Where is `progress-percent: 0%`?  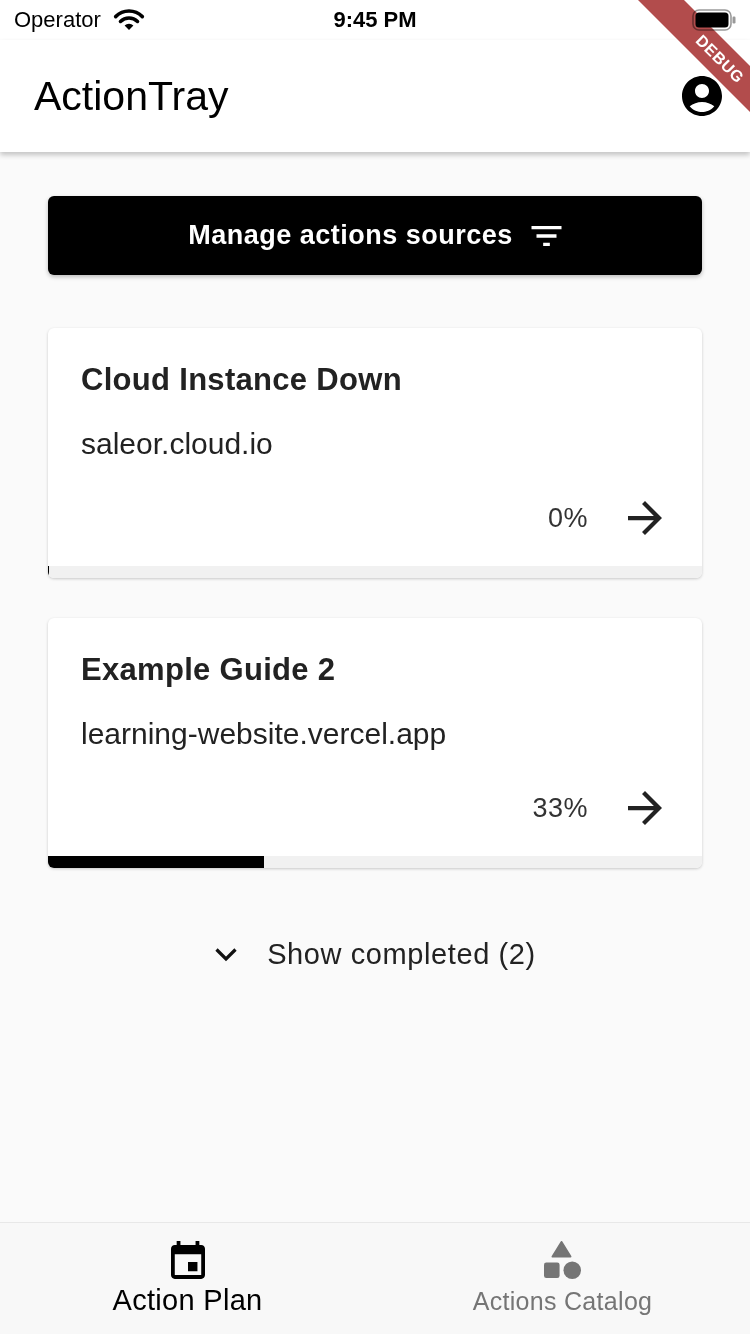 progress-percent: 0% is located at coordinates (567, 518).